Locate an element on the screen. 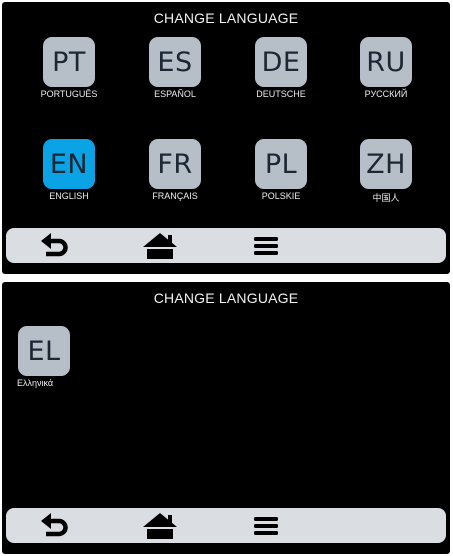  language-option-es: ES ESPAÑOL is located at coordinates (175, 68).